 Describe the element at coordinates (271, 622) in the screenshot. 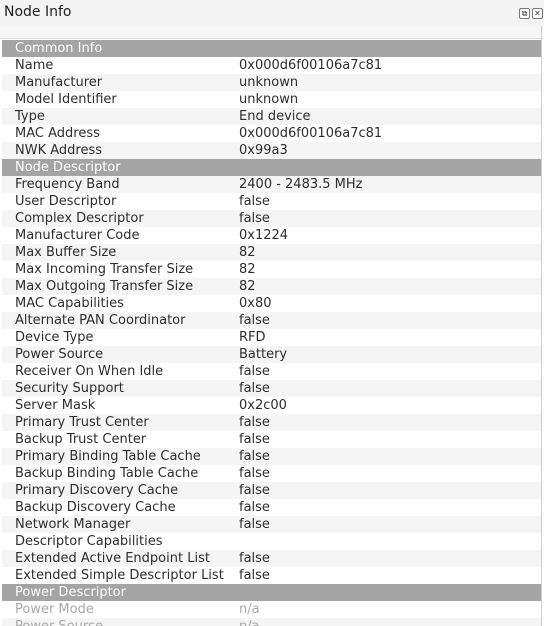

I see `property-row: Power Source n/a` at that location.